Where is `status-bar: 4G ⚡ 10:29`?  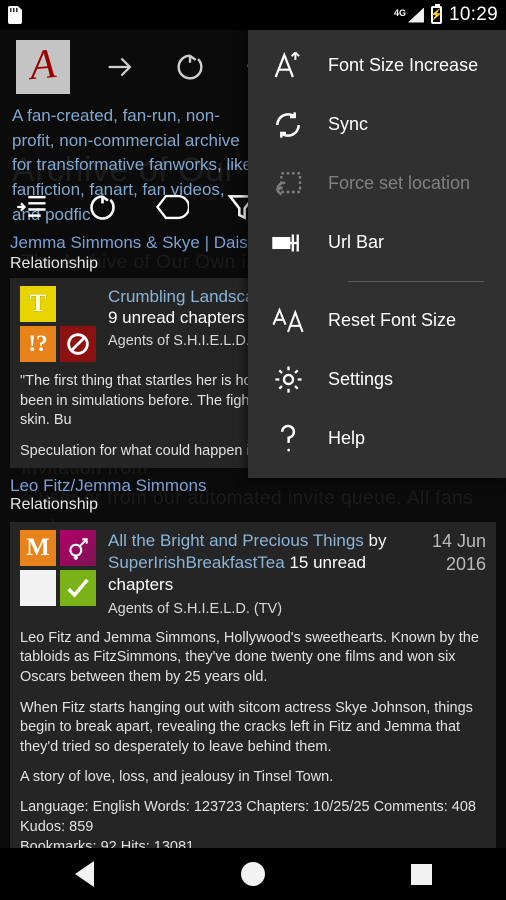
status-bar: 4G ⚡ 10:29 is located at coordinates (253, 15).